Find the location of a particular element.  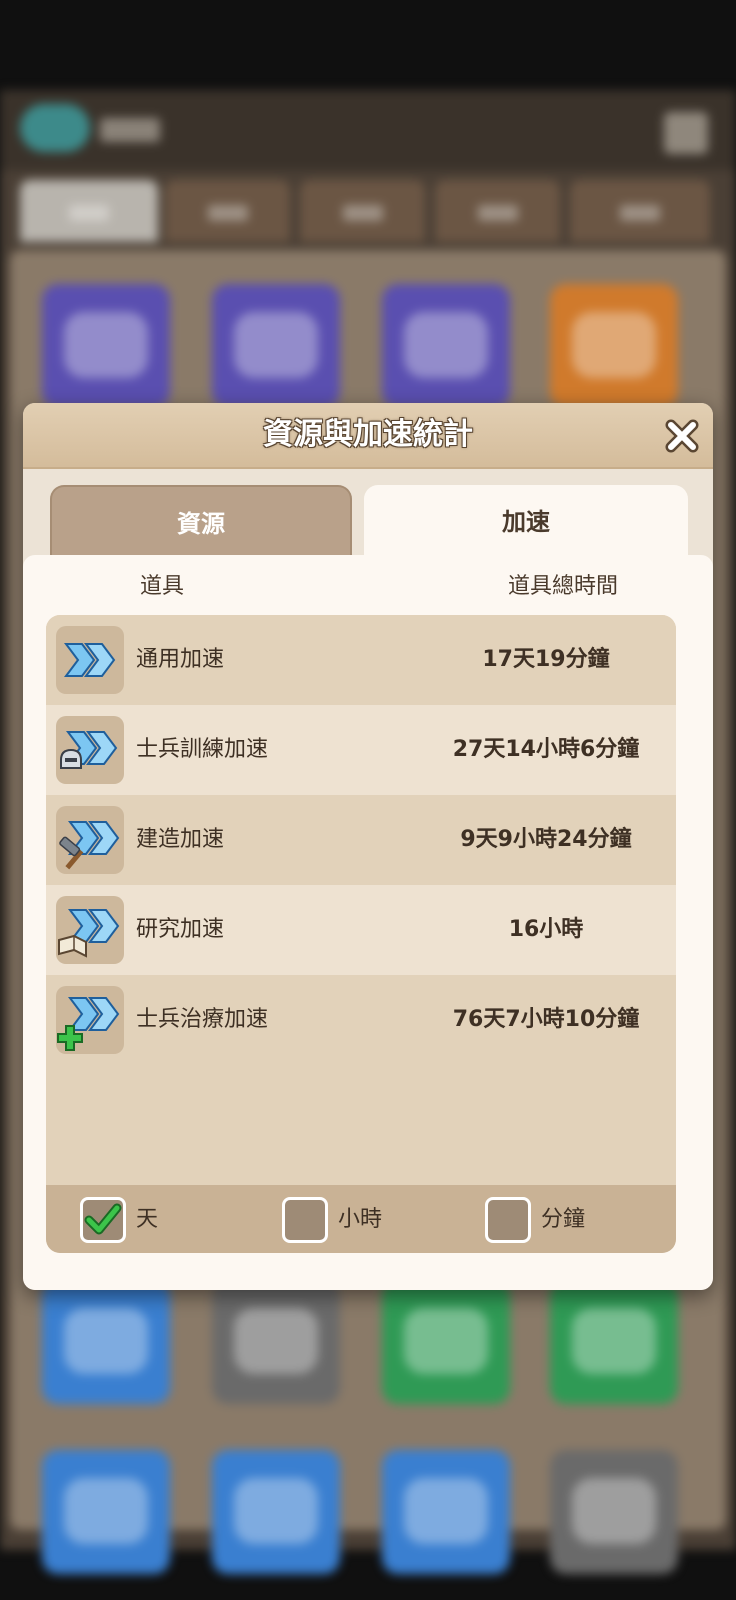

tab-bar: 資源 加速 is located at coordinates (368, 514).